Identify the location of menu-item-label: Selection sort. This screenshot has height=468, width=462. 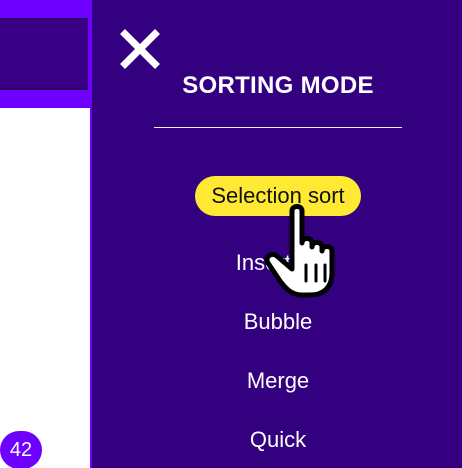
(278, 196).